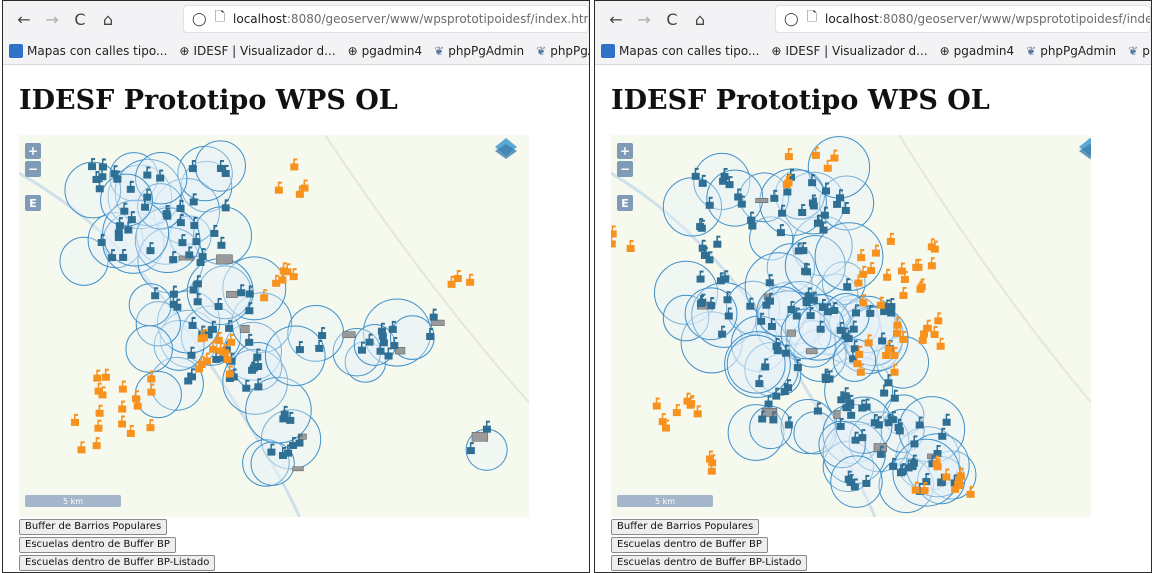 The image size is (1154, 573). I want to click on scale-line: 5 km, so click(73, 501).